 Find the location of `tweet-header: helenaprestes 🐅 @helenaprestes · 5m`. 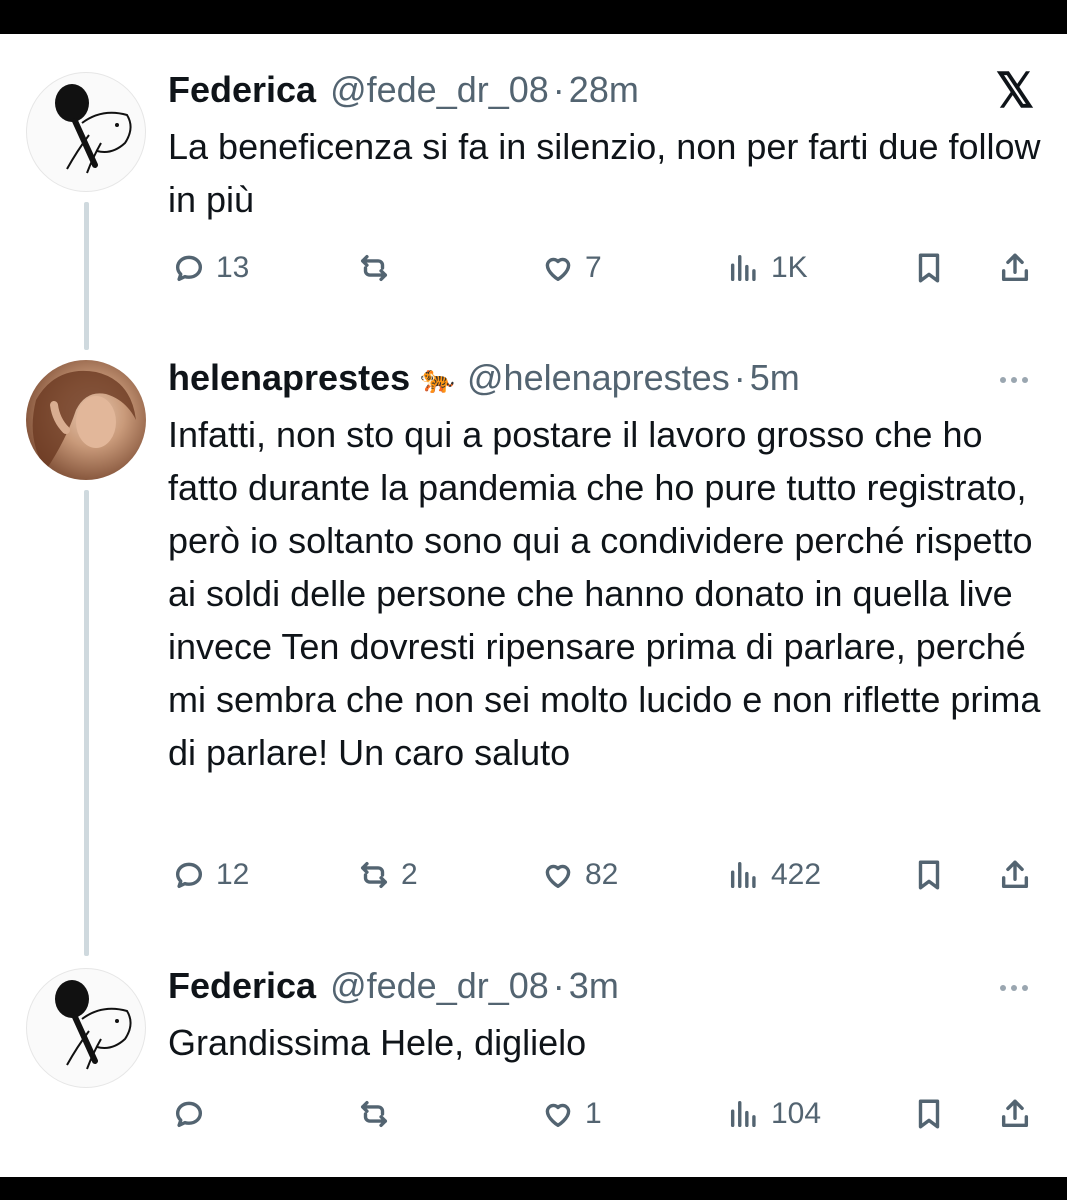

tweet-header: helenaprestes 🐅 @helenaprestes · 5m is located at coordinates (484, 378).